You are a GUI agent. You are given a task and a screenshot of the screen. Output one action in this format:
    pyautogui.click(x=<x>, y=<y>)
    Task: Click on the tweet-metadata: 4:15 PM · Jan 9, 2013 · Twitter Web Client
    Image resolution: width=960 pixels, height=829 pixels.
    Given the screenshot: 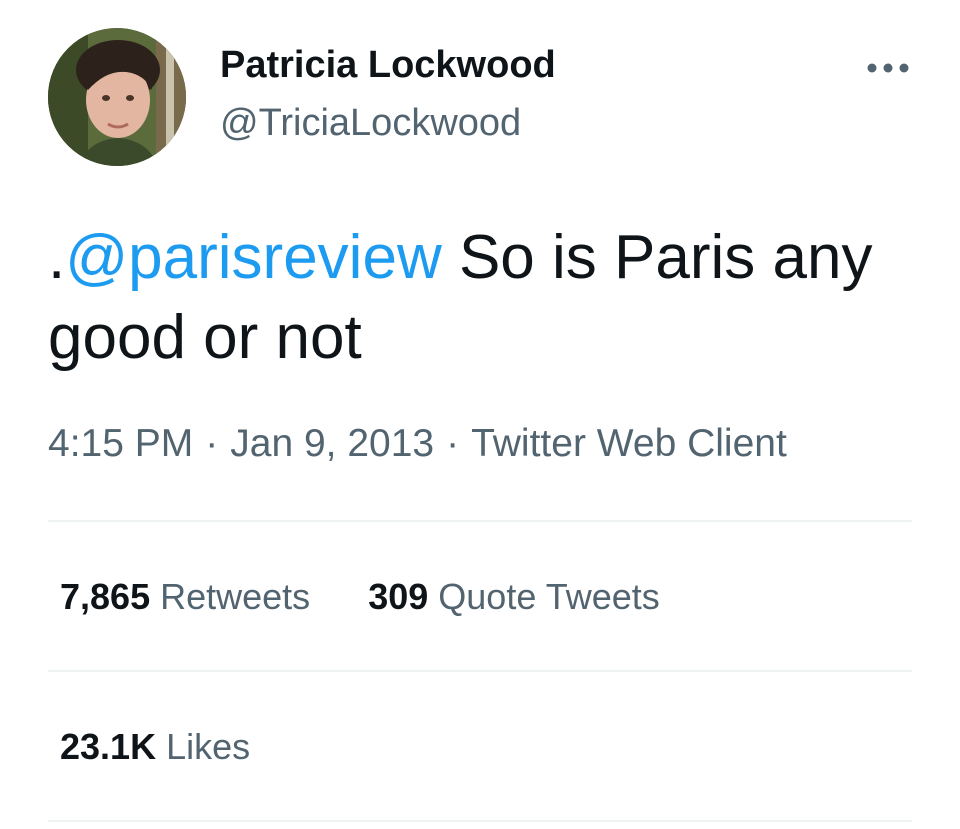 What is the action you would take?
    pyautogui.click(x=417, y=444)
    